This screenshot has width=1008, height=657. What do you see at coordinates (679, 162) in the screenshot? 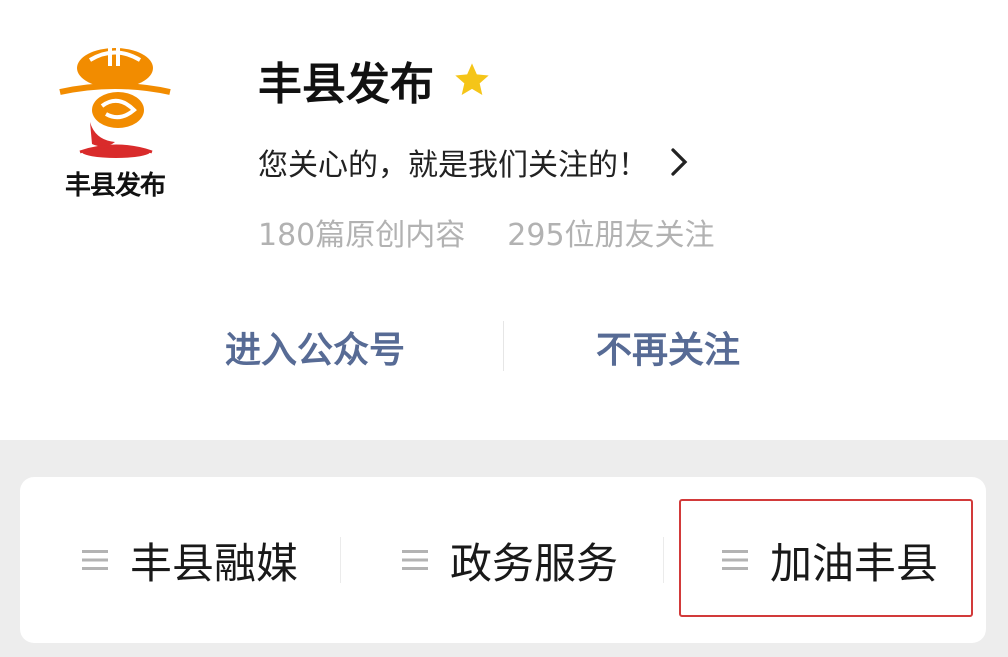
I see `chevron-right-icon` at bounding box center [679, 162].